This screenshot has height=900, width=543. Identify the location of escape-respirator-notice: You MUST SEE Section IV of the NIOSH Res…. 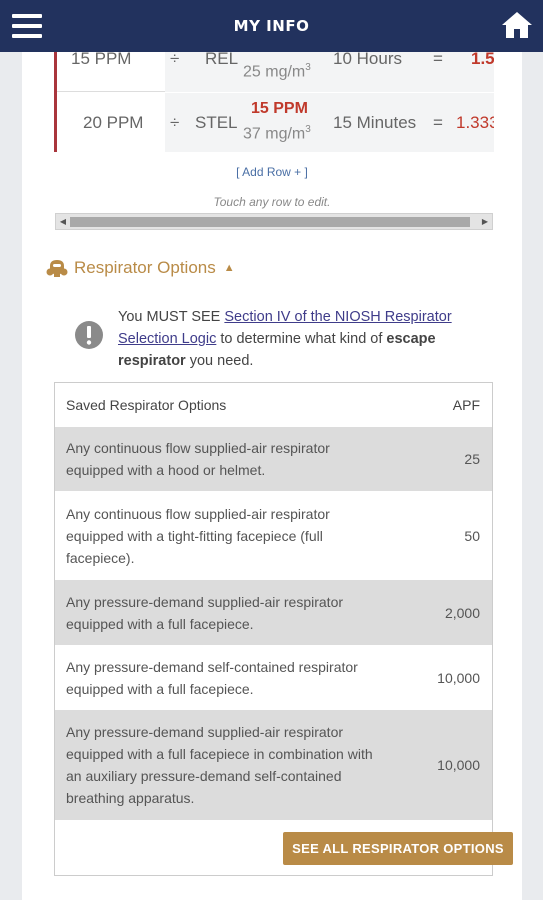
(294, 339).